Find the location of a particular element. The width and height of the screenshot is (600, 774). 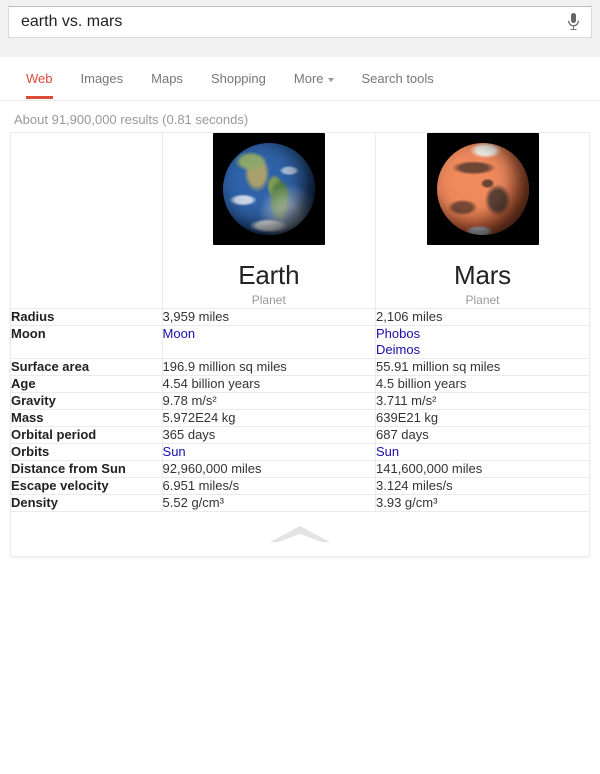

row-value-mars: Phobos Deimos is located at coordinates (482, 342).